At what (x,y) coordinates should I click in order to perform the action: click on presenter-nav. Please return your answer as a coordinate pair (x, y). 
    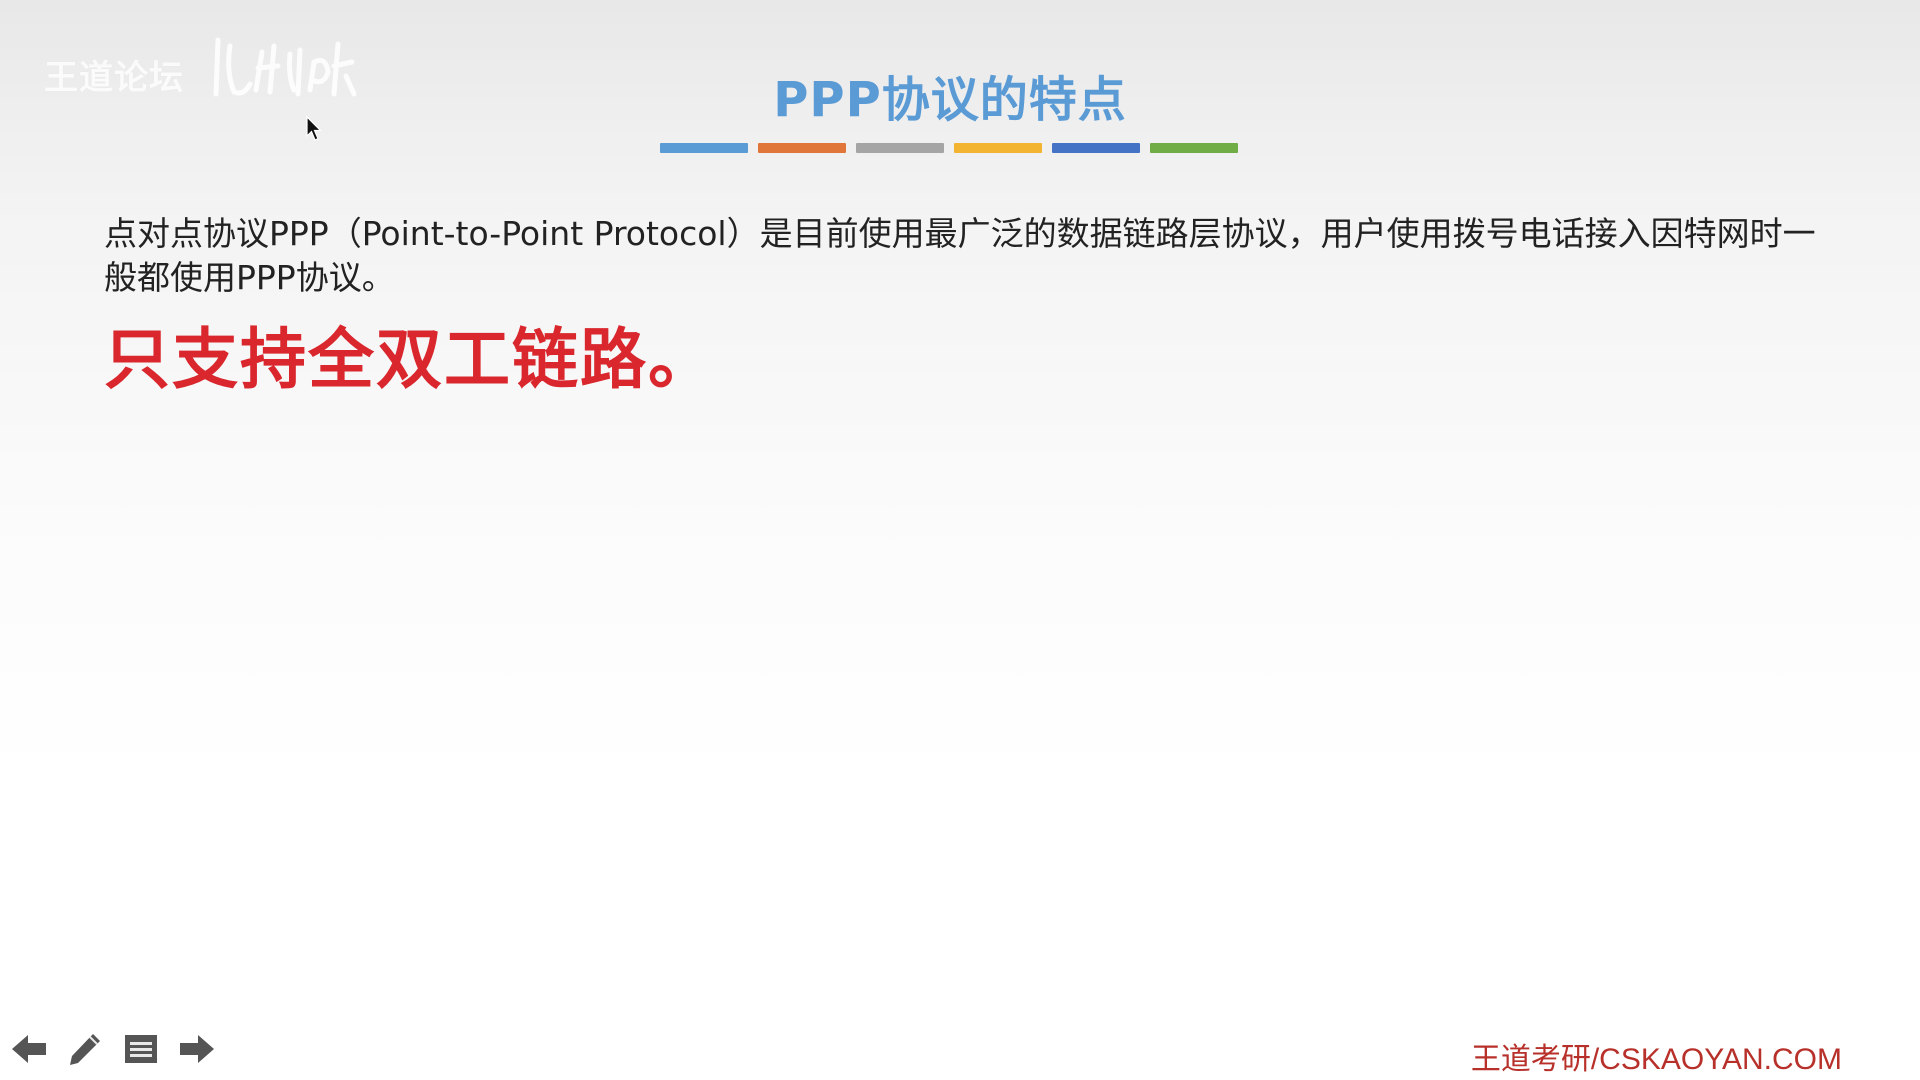
    Looking at the image, I should click on (113, 1049).